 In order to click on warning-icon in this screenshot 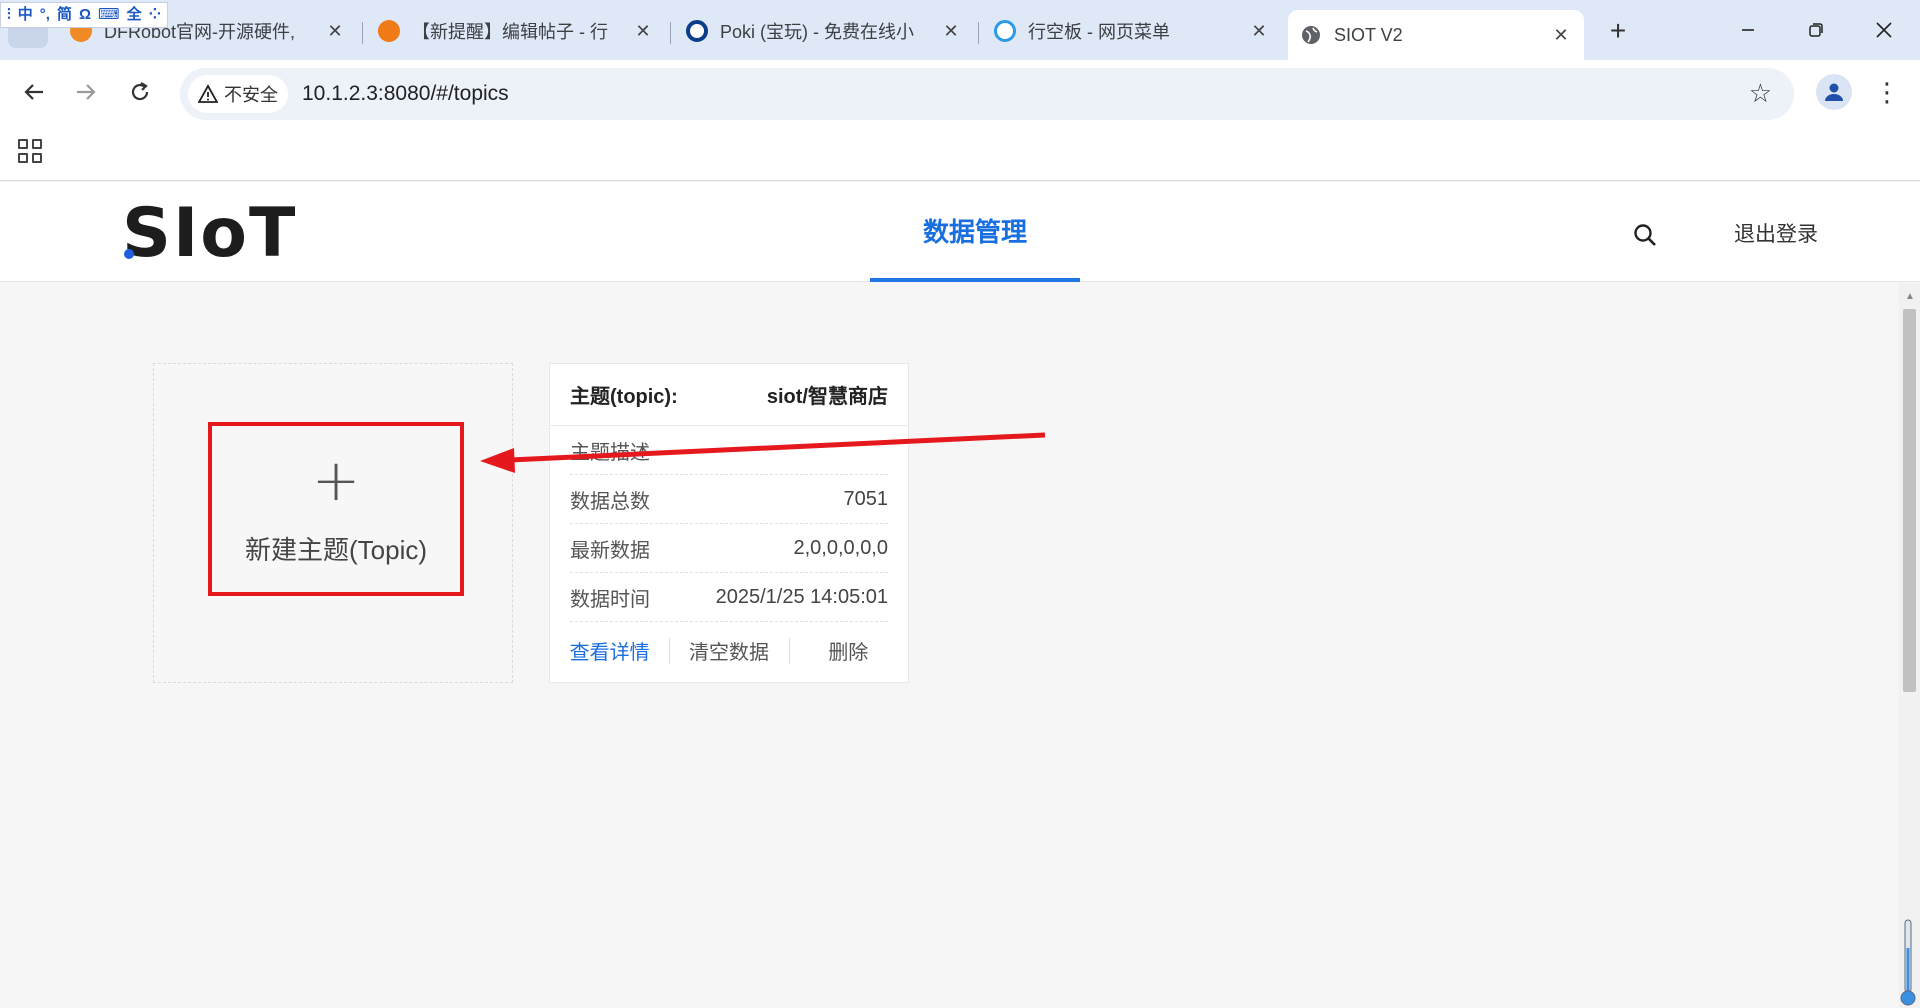, I will do `click(208, 93)`.